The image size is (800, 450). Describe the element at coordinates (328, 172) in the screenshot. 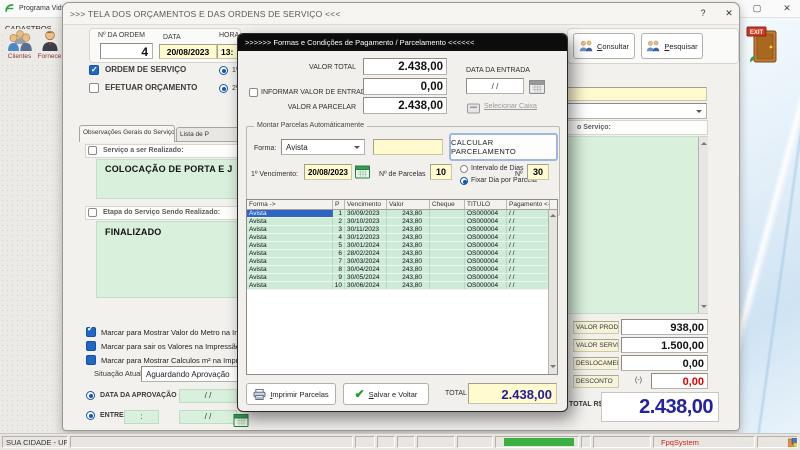

I see `vencimento-field: 20/08/2023` at that location.